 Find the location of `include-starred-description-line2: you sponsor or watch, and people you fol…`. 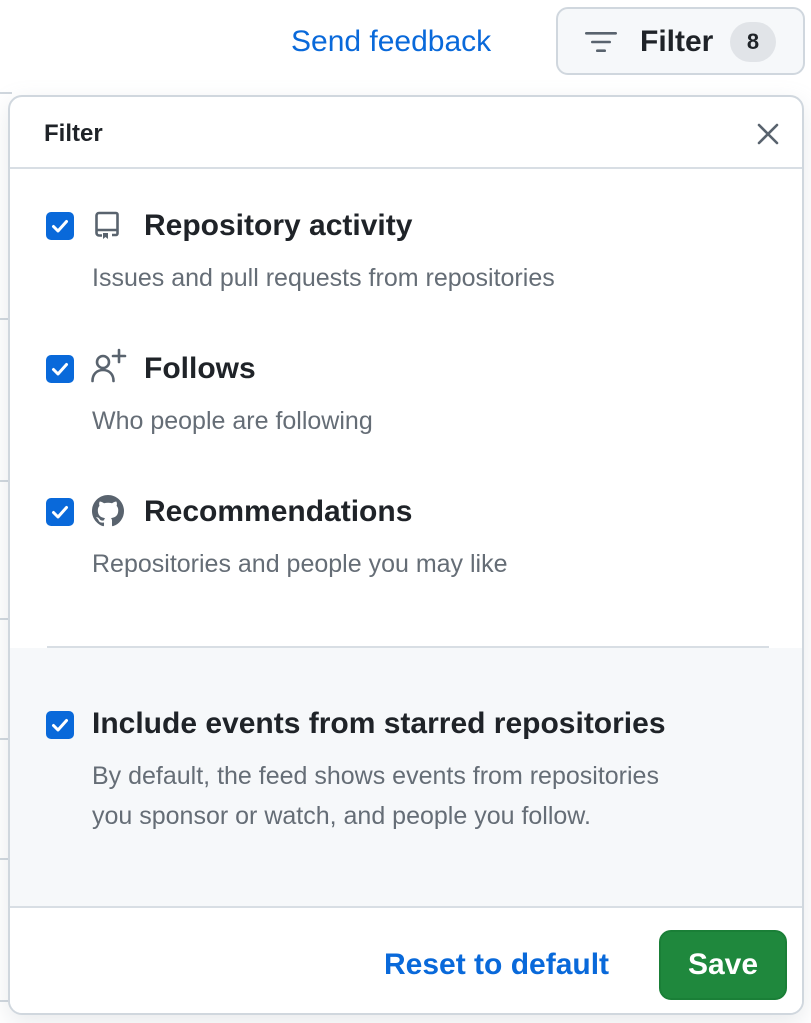

include-starred-description-line2: you sponsor or watch, and people you fol… is located at coordinates (341, 816).